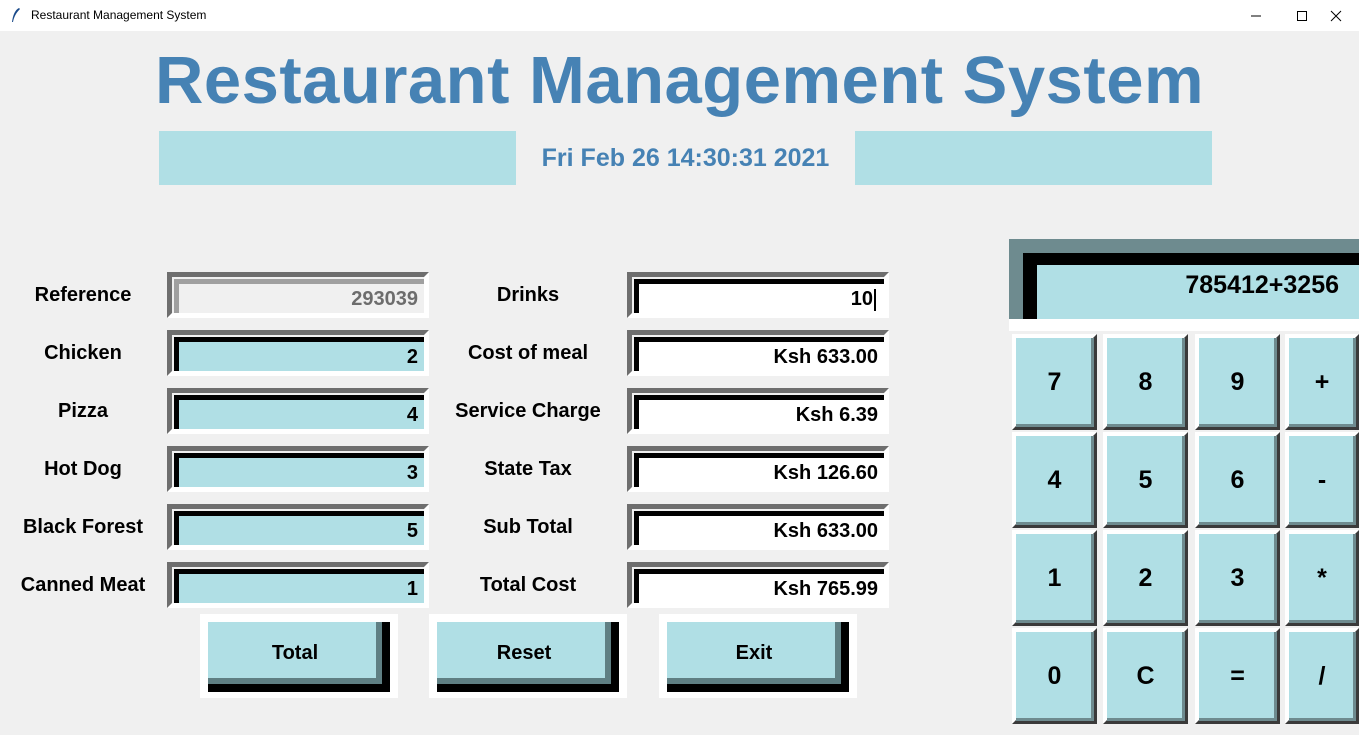  I want to click on reference-value: 293039, so click(299, 296).